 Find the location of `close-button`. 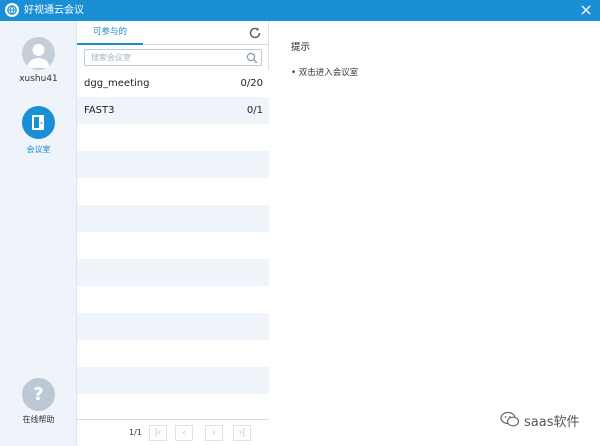

close-button is located at coordinates (586, 10).